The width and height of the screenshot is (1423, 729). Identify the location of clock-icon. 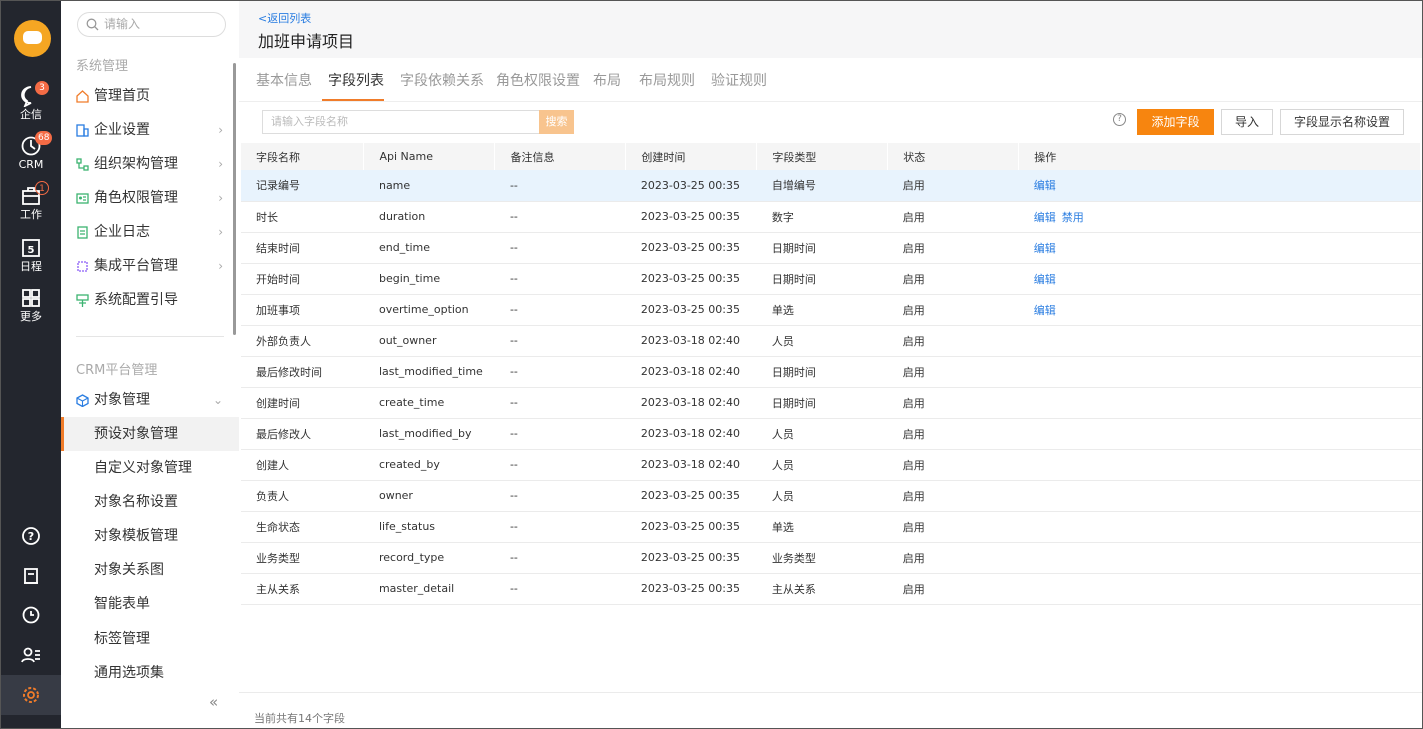
(31, 615).